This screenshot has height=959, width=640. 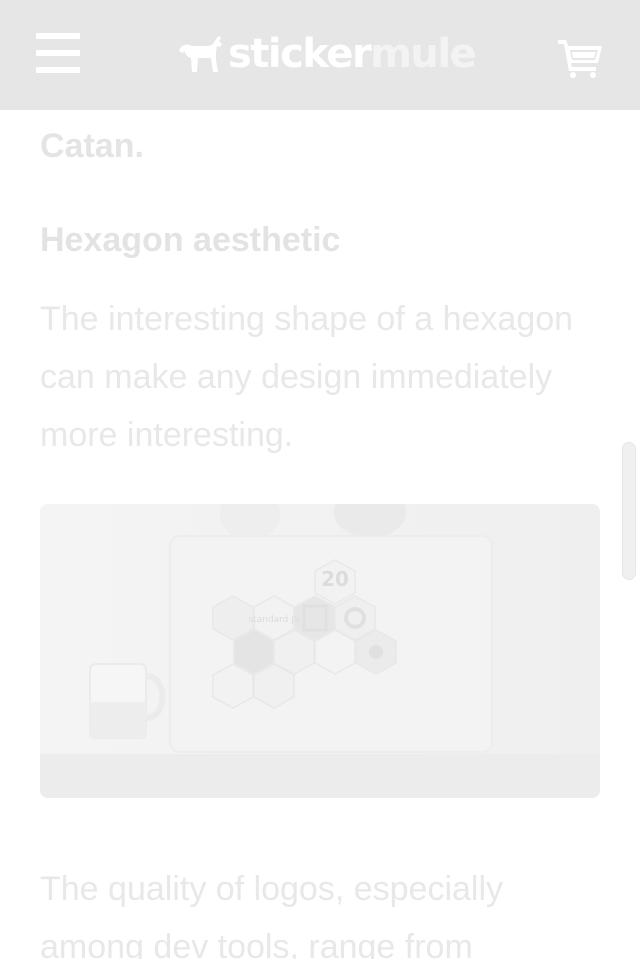 I want to click on logo-wordmark: stickermule, so click(x=352, y=54).